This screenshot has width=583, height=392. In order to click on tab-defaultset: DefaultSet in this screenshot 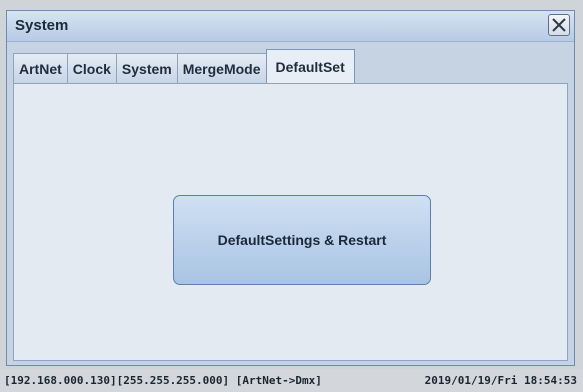, I will do `click(310, 66)`.